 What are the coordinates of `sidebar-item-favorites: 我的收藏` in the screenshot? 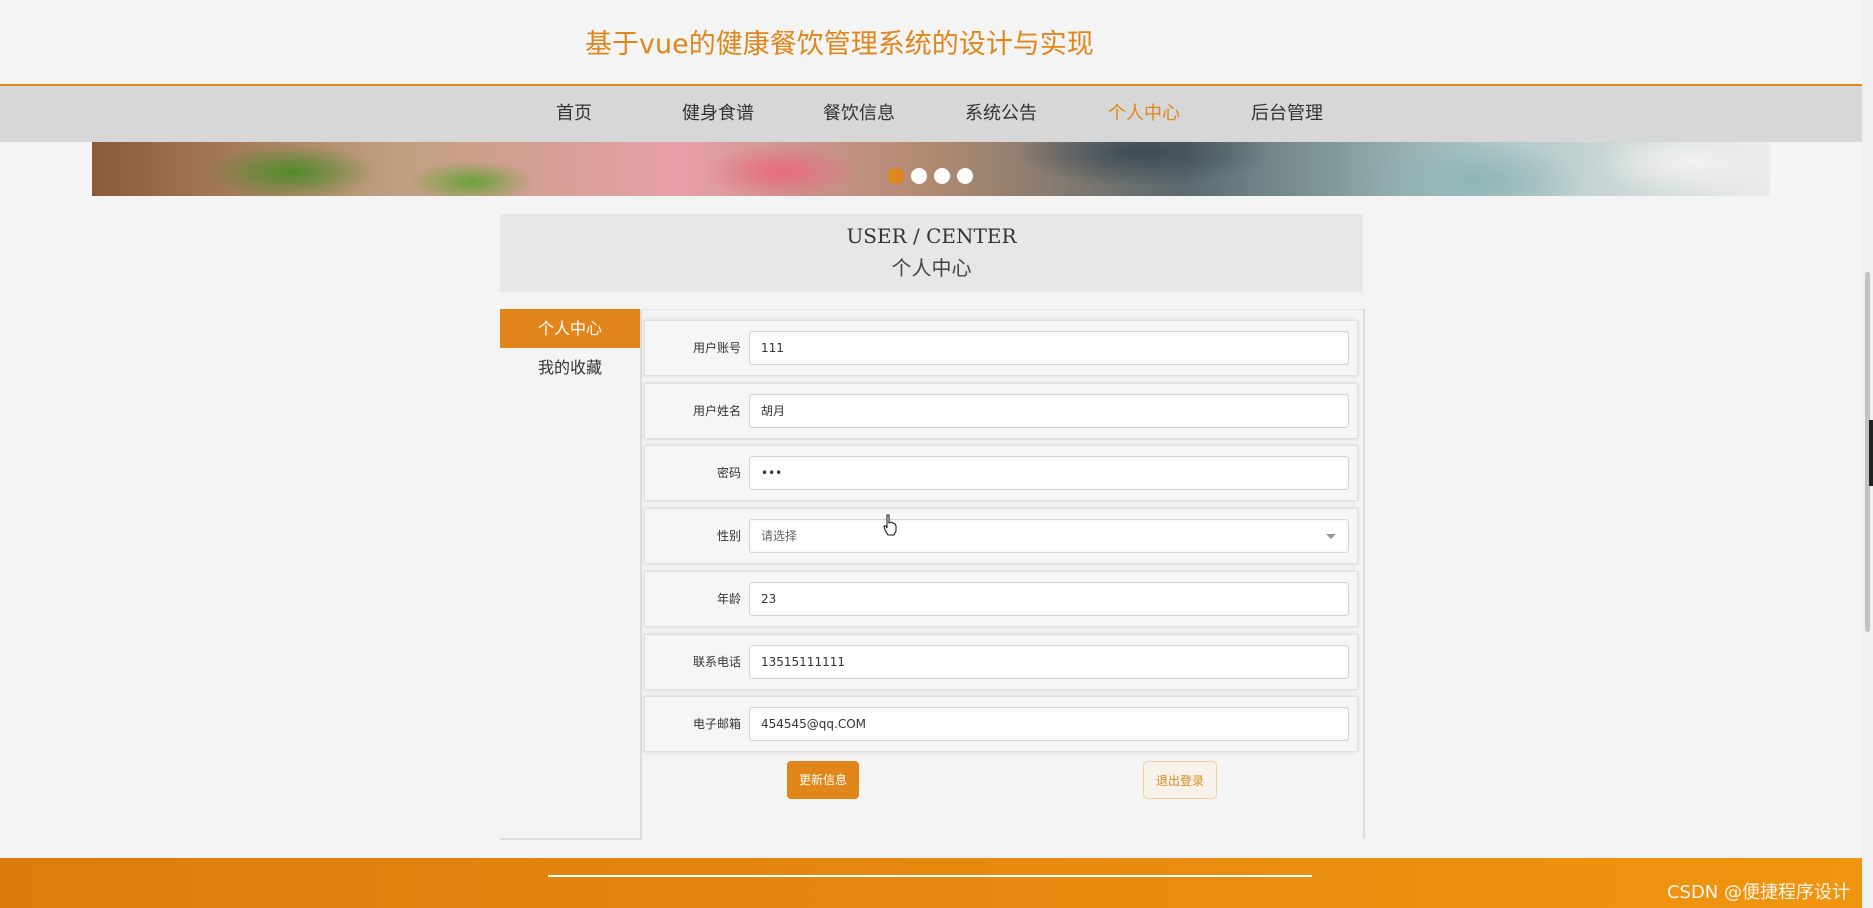 It's located at (570, 367).